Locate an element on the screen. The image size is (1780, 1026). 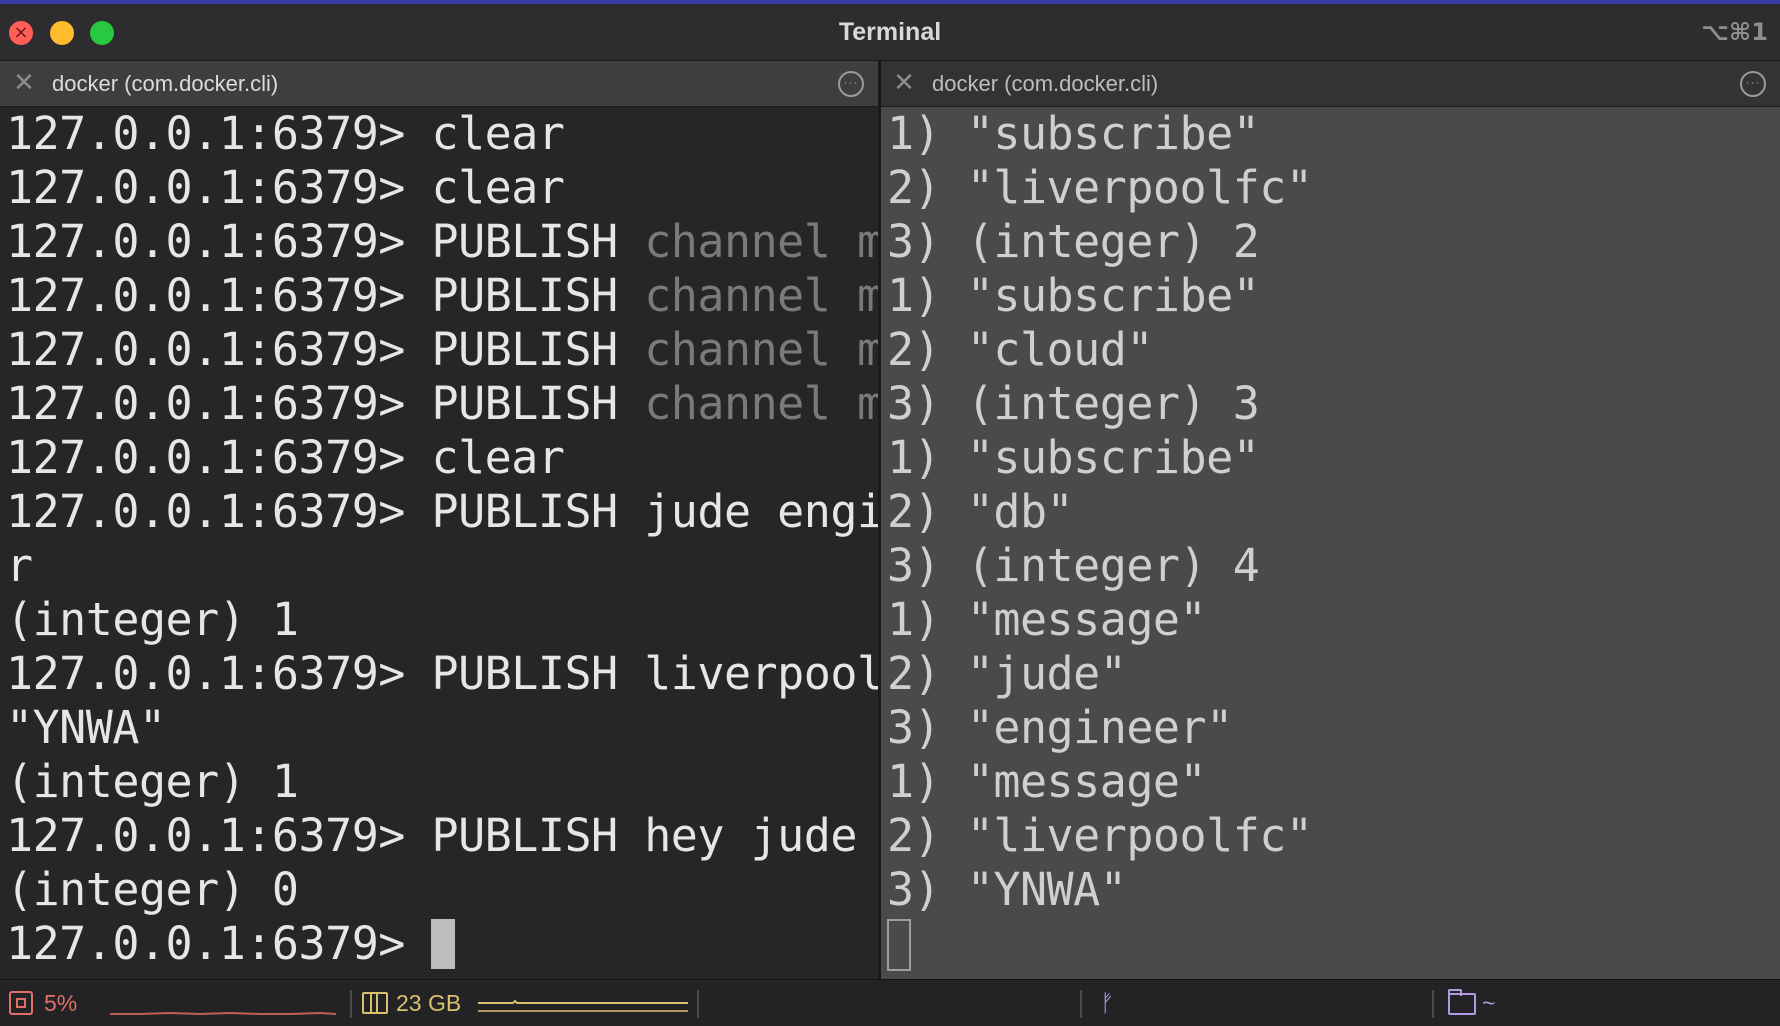
terminal-line: 3) (integer) 4 is located at coordinates (1073, 565).